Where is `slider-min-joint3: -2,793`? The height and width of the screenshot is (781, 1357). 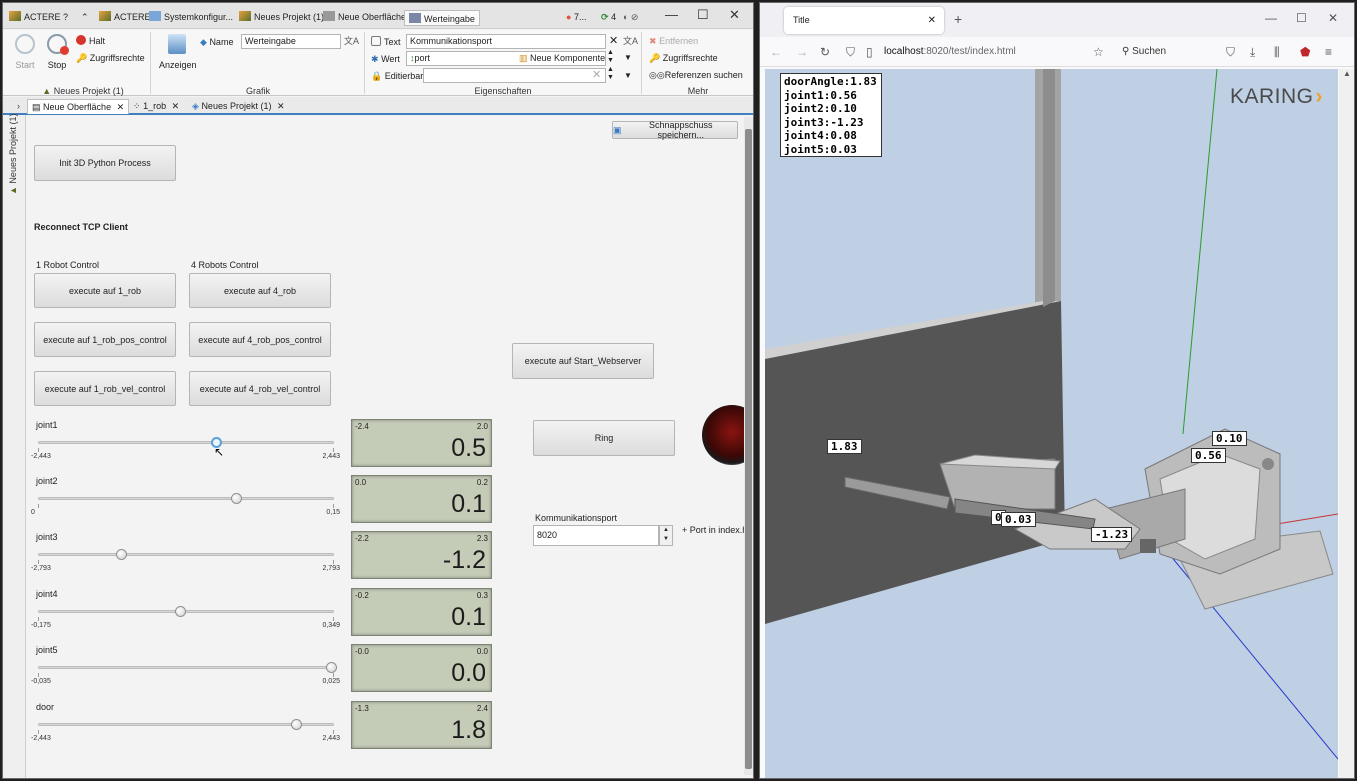 slider-min-joint3: -2,793 is located at coordinates (41, 568).